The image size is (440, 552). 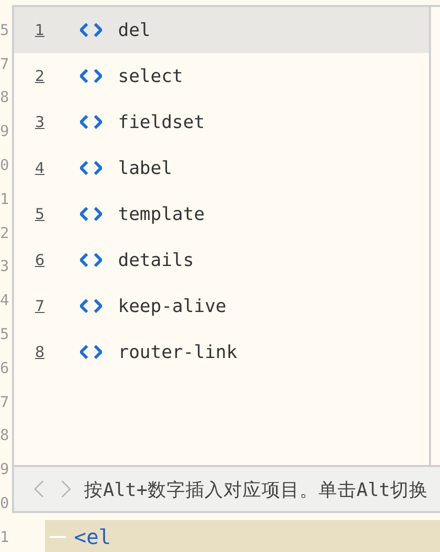 What do you see at coordinates (221, 260) in the screenshot?
I see `completion-item: 6 details` at bounding box center [221, 260].